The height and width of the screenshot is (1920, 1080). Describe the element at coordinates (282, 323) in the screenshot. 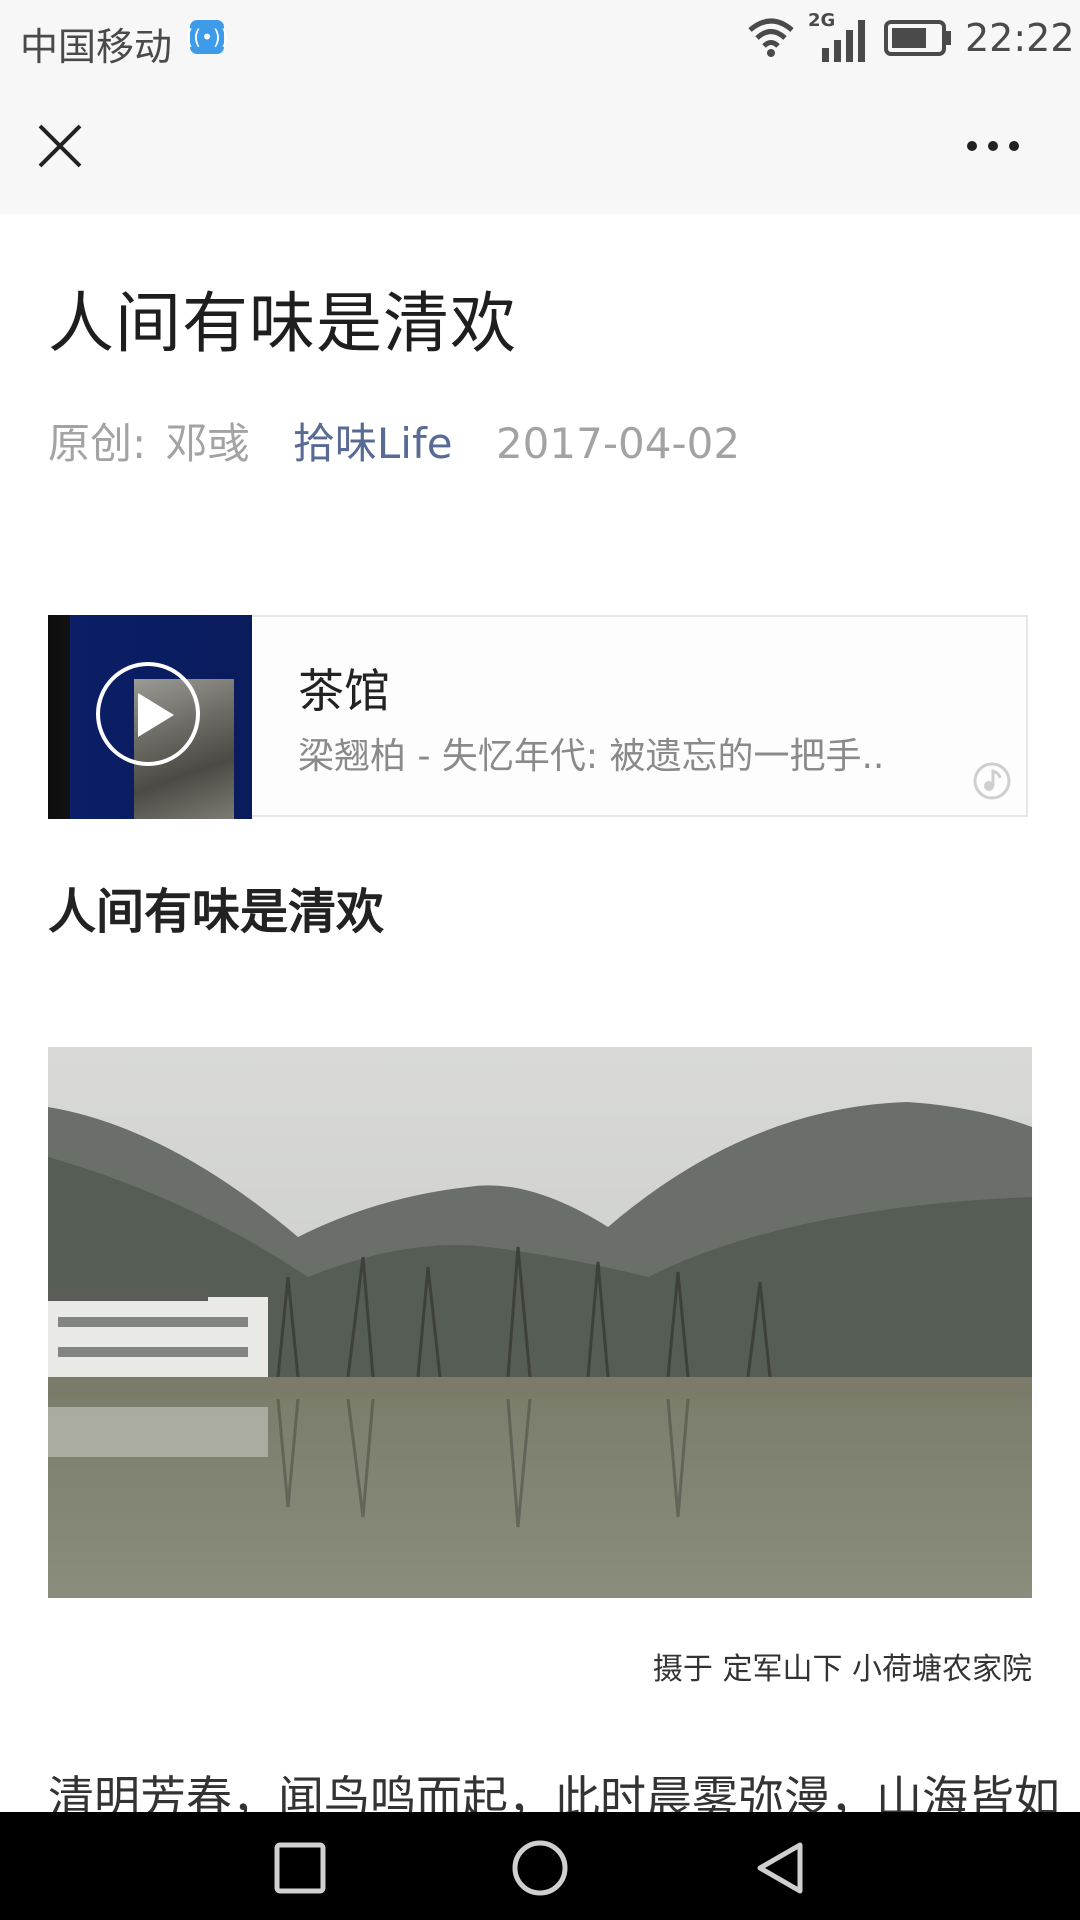

I see `article-title: 人间有味是清欢` at that location.